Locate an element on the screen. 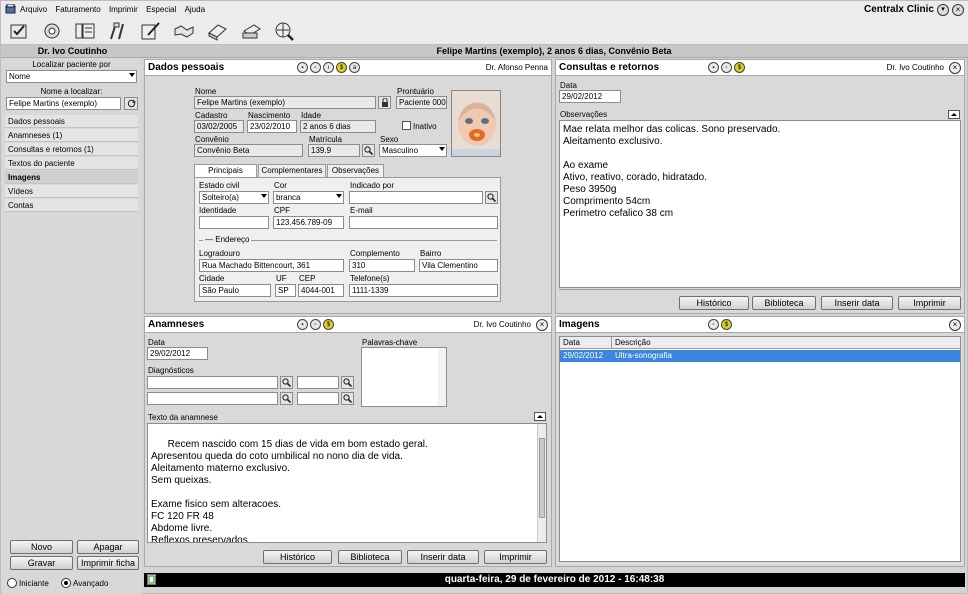 Image resolution: width=968 pixels, height=594 pixels. sidebar-item-textos: Textos do paciente is located at coordinates (71, 163).